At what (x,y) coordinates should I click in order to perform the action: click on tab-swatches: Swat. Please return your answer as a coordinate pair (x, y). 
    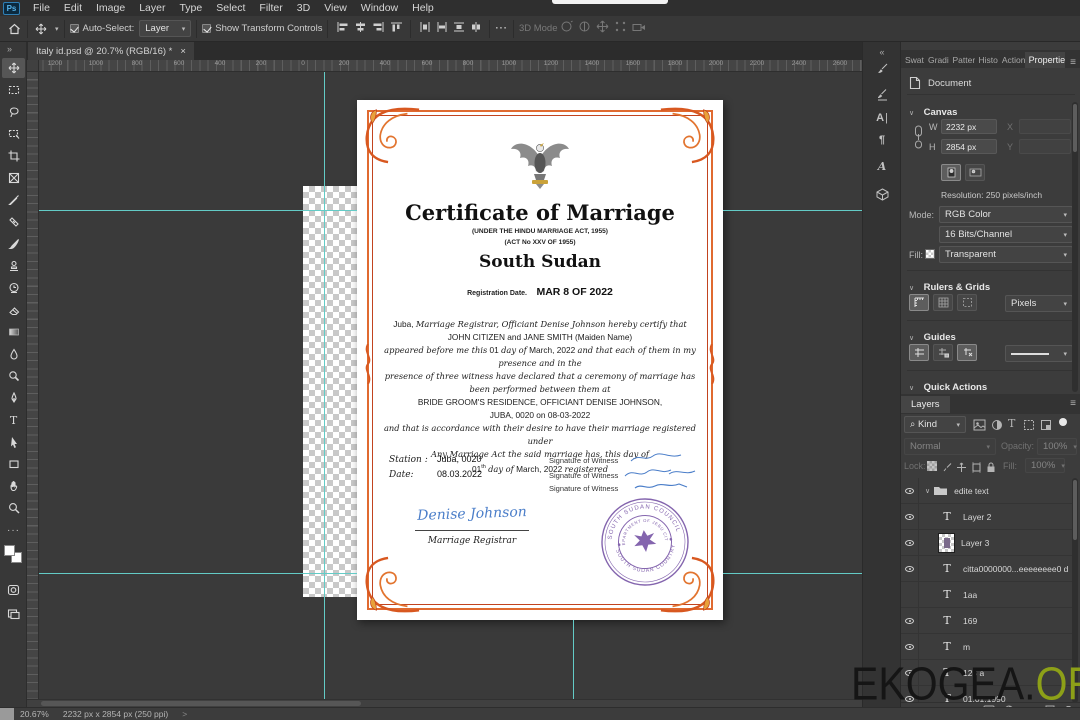
    Looking at the image, I should click on (912, 60).